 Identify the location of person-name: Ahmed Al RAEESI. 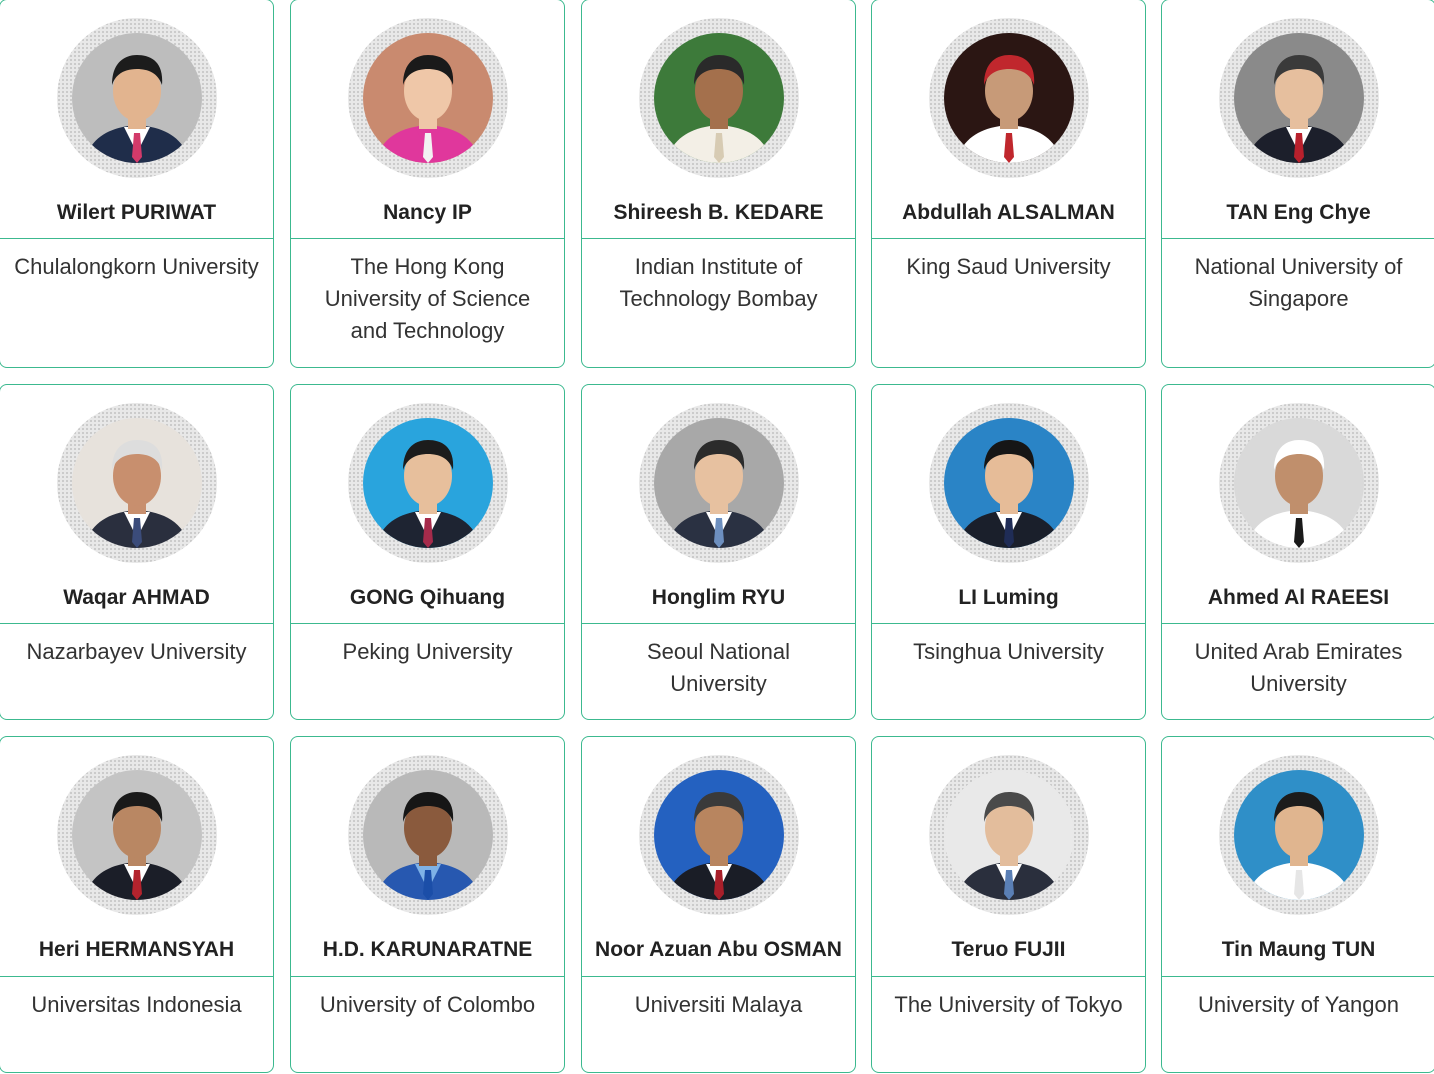
(1298, 597).